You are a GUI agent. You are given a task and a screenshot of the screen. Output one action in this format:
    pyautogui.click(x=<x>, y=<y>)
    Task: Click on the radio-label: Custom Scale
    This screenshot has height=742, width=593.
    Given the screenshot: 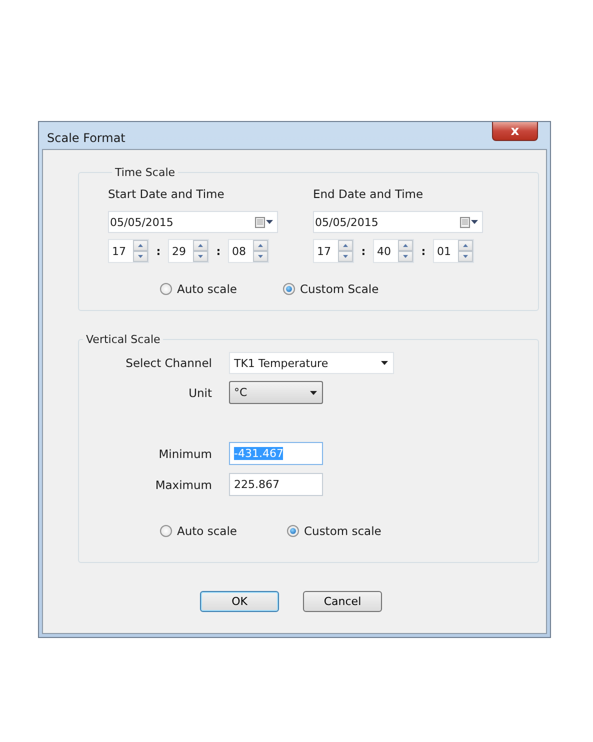 What is the action you would take?
    pyautogui.click(x=339, y=289)
    